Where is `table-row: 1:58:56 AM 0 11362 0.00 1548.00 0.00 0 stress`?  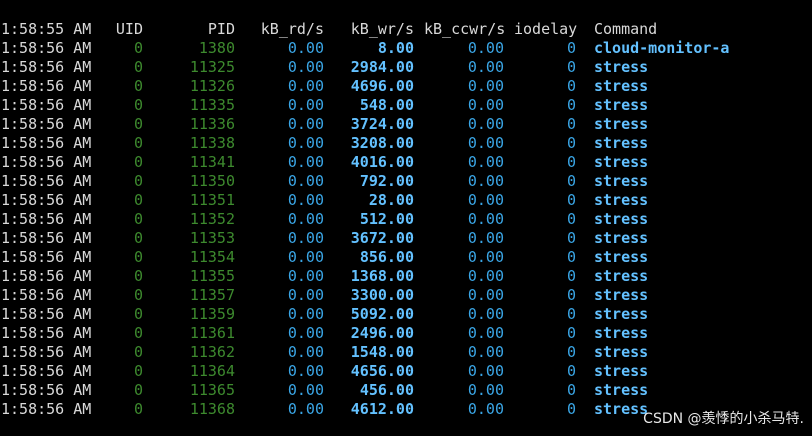
table-row: 1:58:56 AM 0 11362 0.00 1548.00 0.00 0 stress is located at coordinates (406, 352).